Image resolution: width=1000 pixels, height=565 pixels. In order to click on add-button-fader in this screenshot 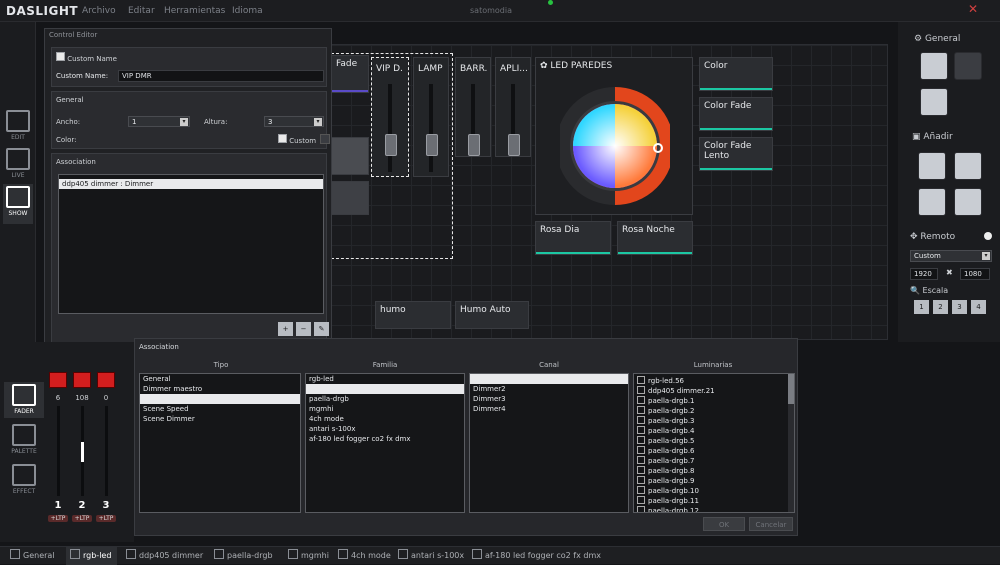, I will do `click(968, 166)`.